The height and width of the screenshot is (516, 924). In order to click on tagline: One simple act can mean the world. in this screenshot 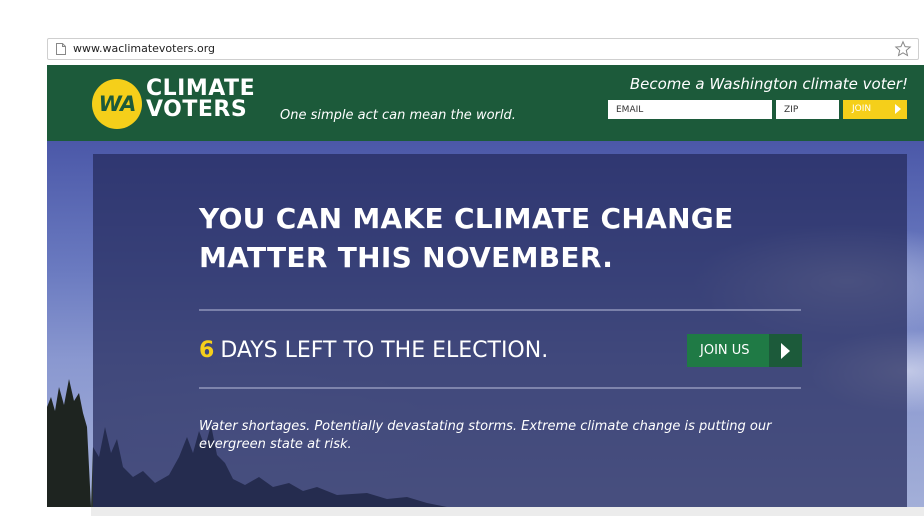, I will do `click(398, 115)`.